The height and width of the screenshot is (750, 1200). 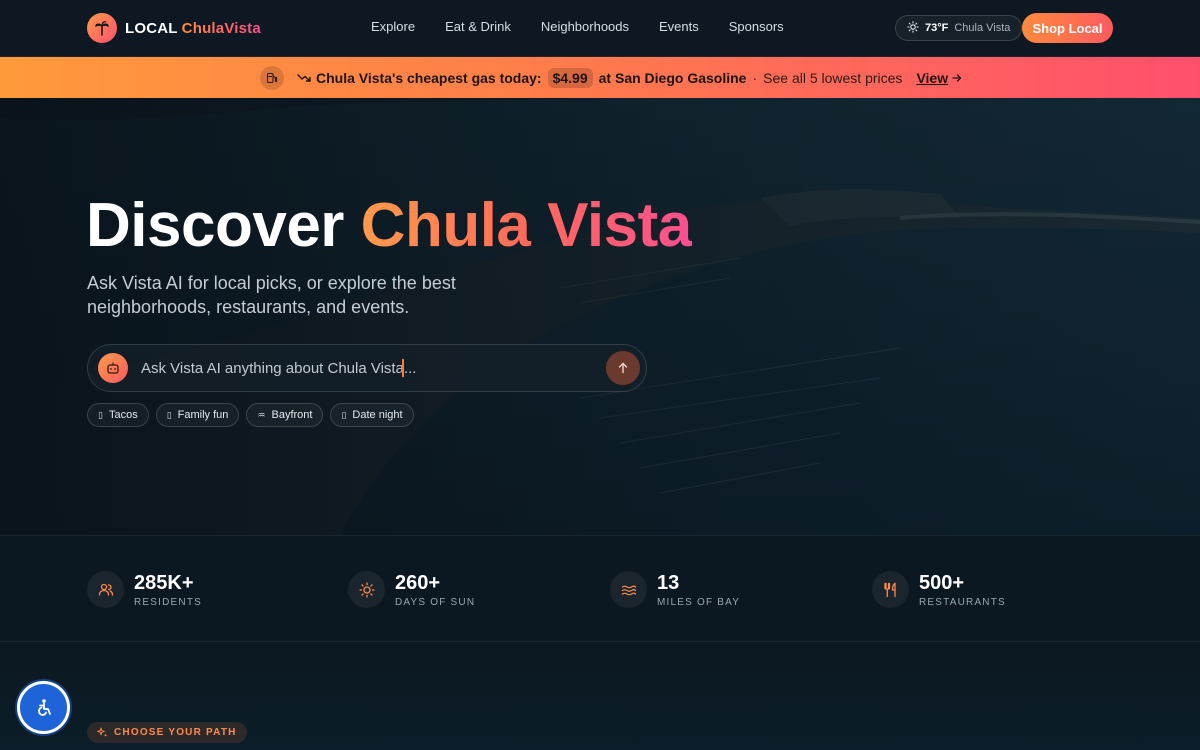 I want to click on logo-wordmark: LOCAL ChulaVista, so click(x=193, y=28).